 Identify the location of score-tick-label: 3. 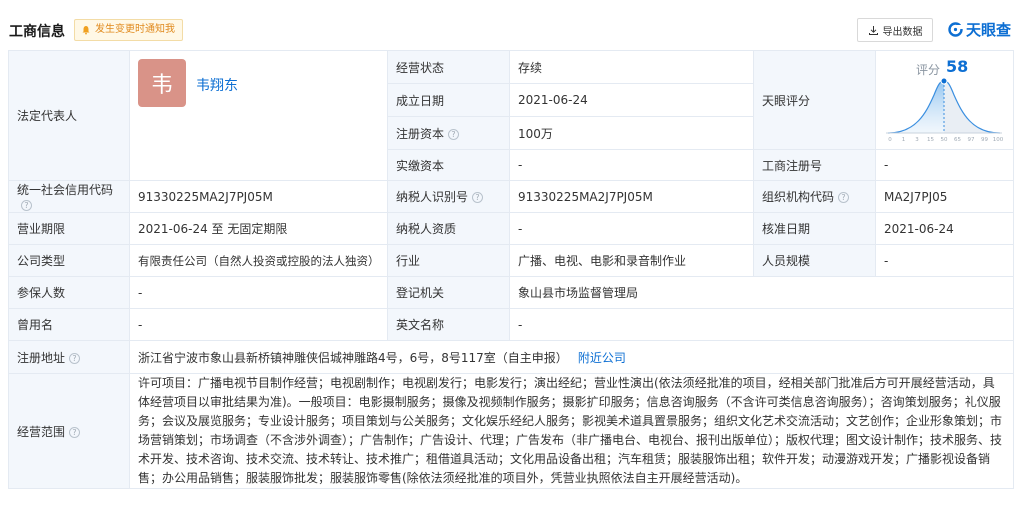
(917, 140).